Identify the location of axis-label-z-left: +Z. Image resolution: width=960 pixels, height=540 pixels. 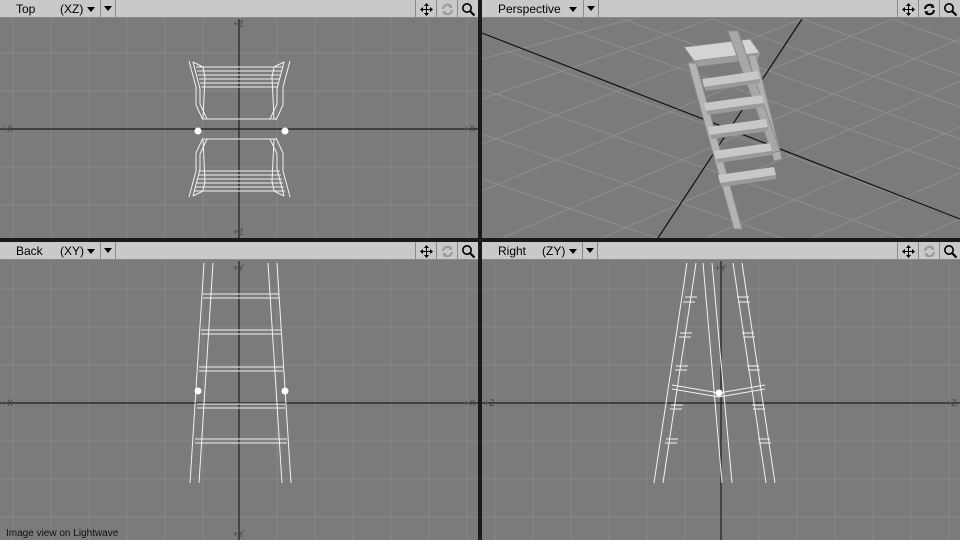
(489, 403).